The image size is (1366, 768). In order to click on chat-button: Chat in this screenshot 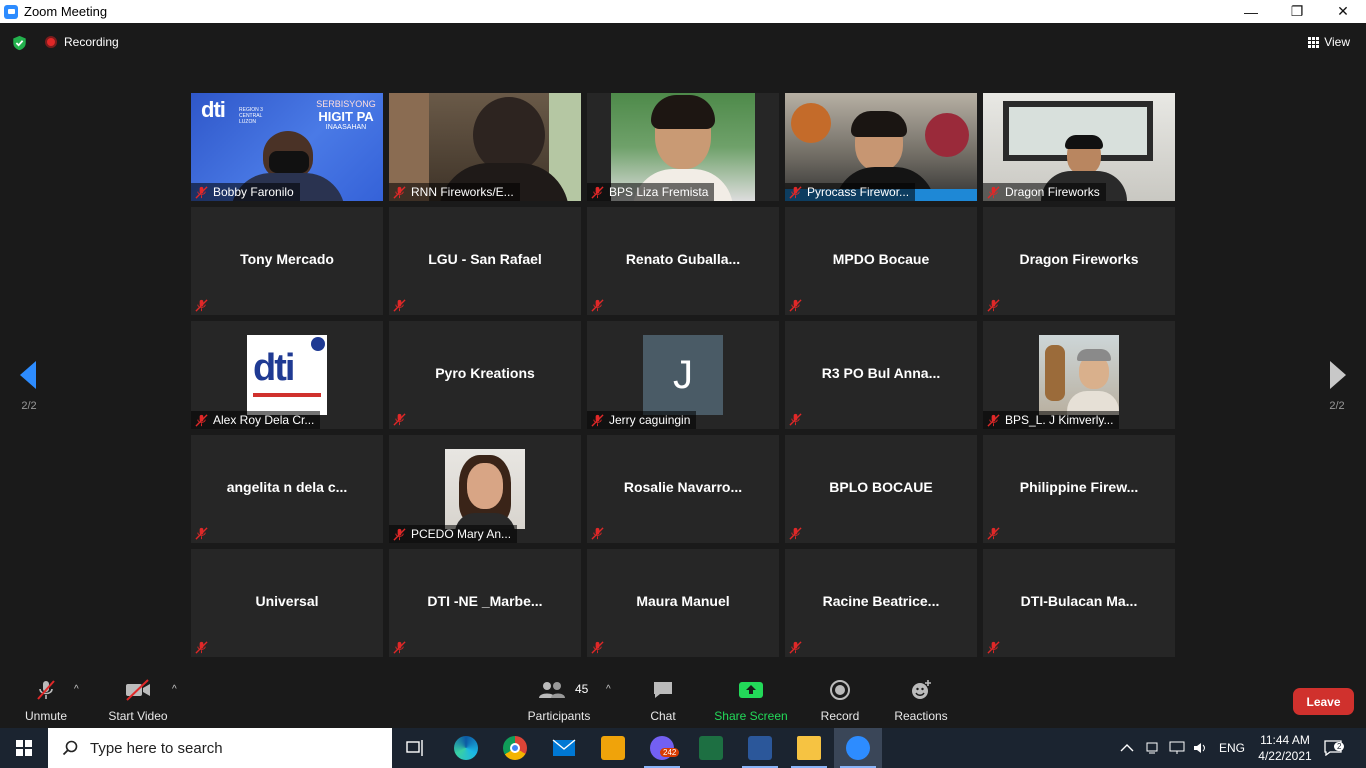, I will do `click(663, 700)`.